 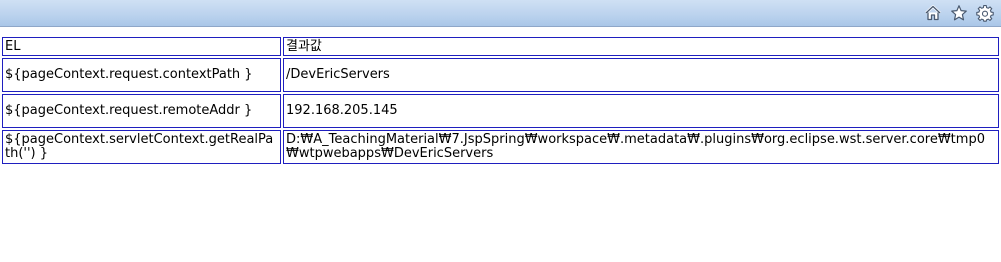 I want to click on star-icon, so click(x=959, y=13).